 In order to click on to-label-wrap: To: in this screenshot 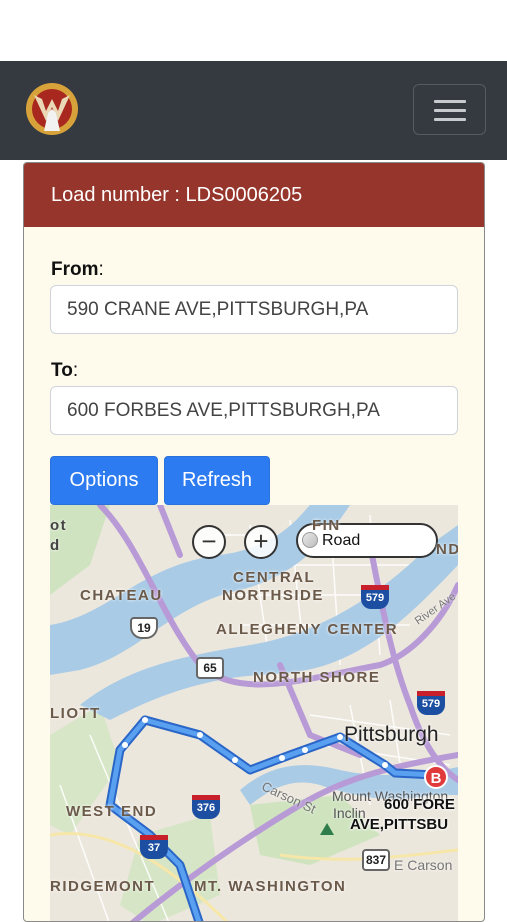, I will do `click(65, 370)`.